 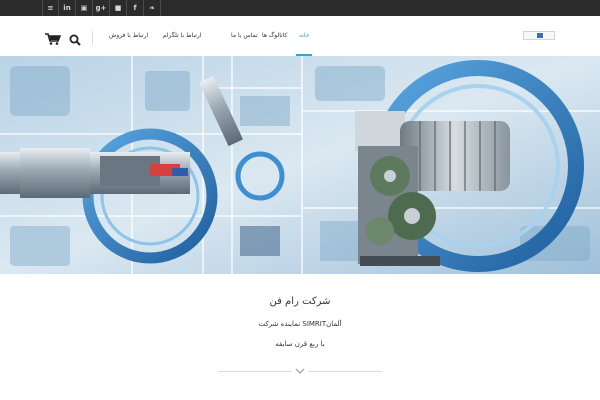 I want to click on nav-item-telegram: ارتباط با تلگرام, so click(x=182, y=35).